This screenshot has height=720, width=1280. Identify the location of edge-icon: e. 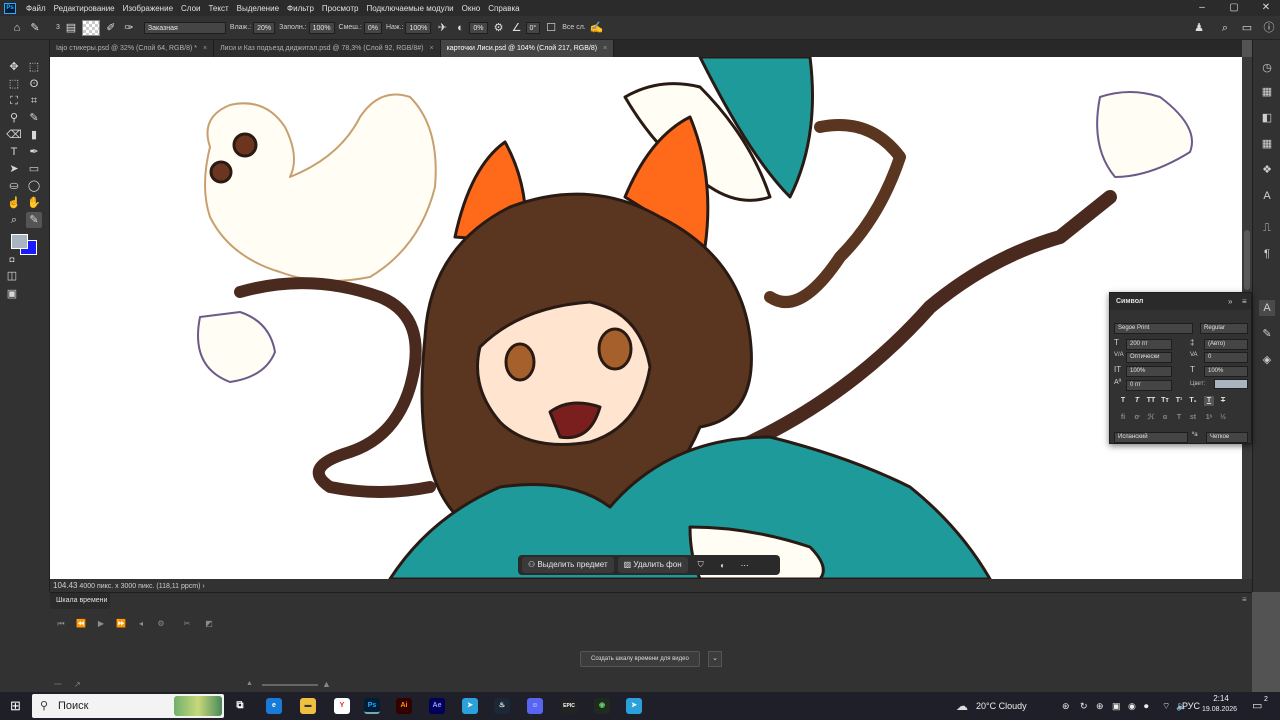
(274, 706).